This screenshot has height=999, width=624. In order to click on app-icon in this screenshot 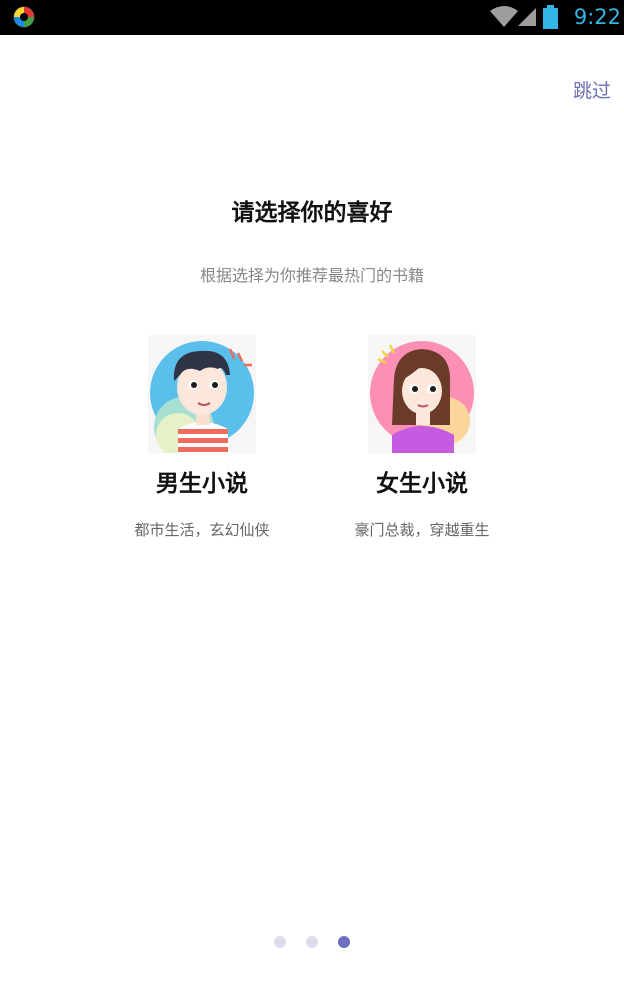, I will do `click(24, 17)`.